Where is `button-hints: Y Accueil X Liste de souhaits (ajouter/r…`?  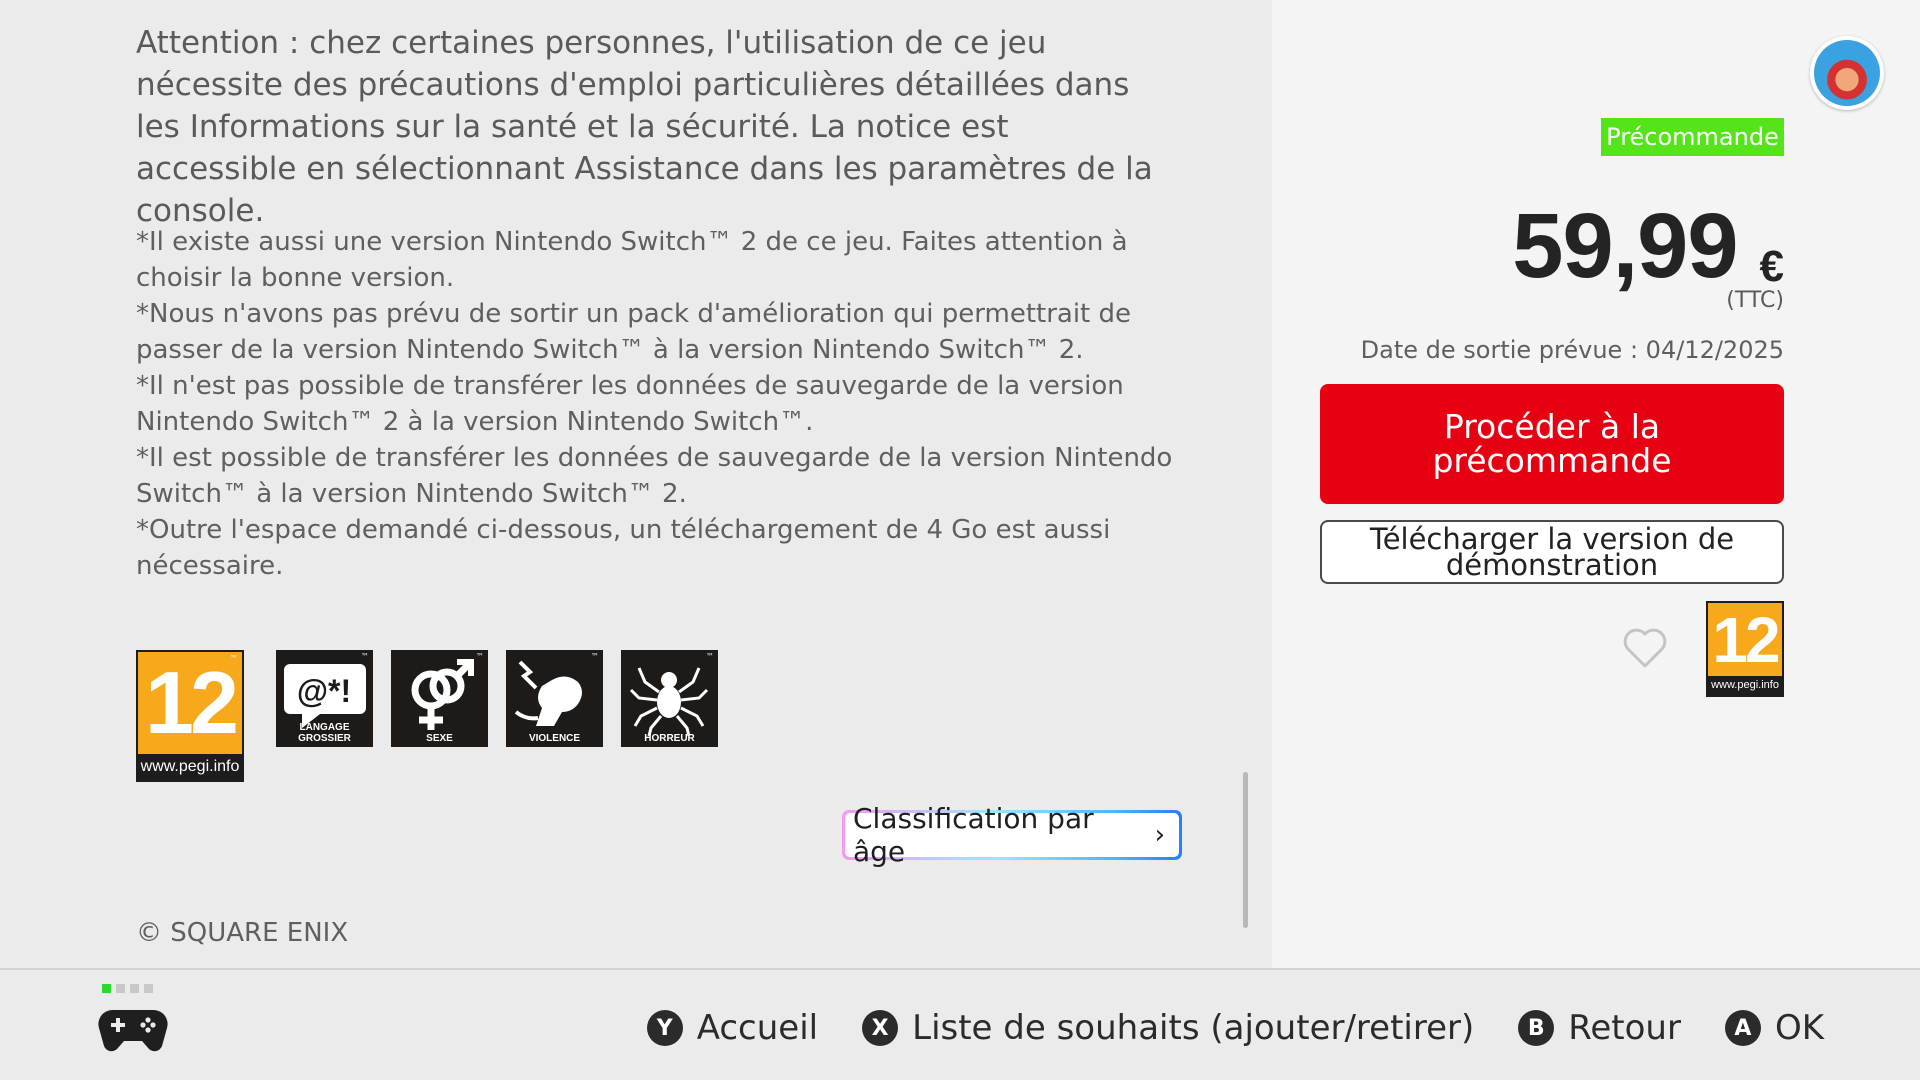 button-hints: Y Accueil X Liste de souhaits (ajouter/r… is located at coordinates (1235, 1028).